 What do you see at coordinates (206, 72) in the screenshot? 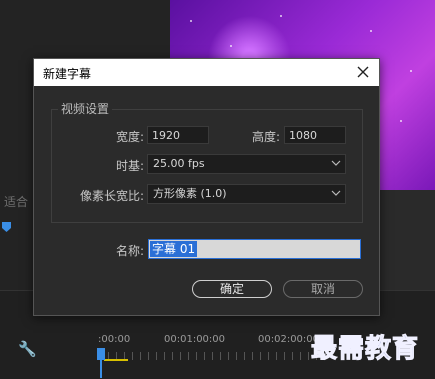
I see `dialog-titlebar: 新建字幕` at bounding box center [206, 72].